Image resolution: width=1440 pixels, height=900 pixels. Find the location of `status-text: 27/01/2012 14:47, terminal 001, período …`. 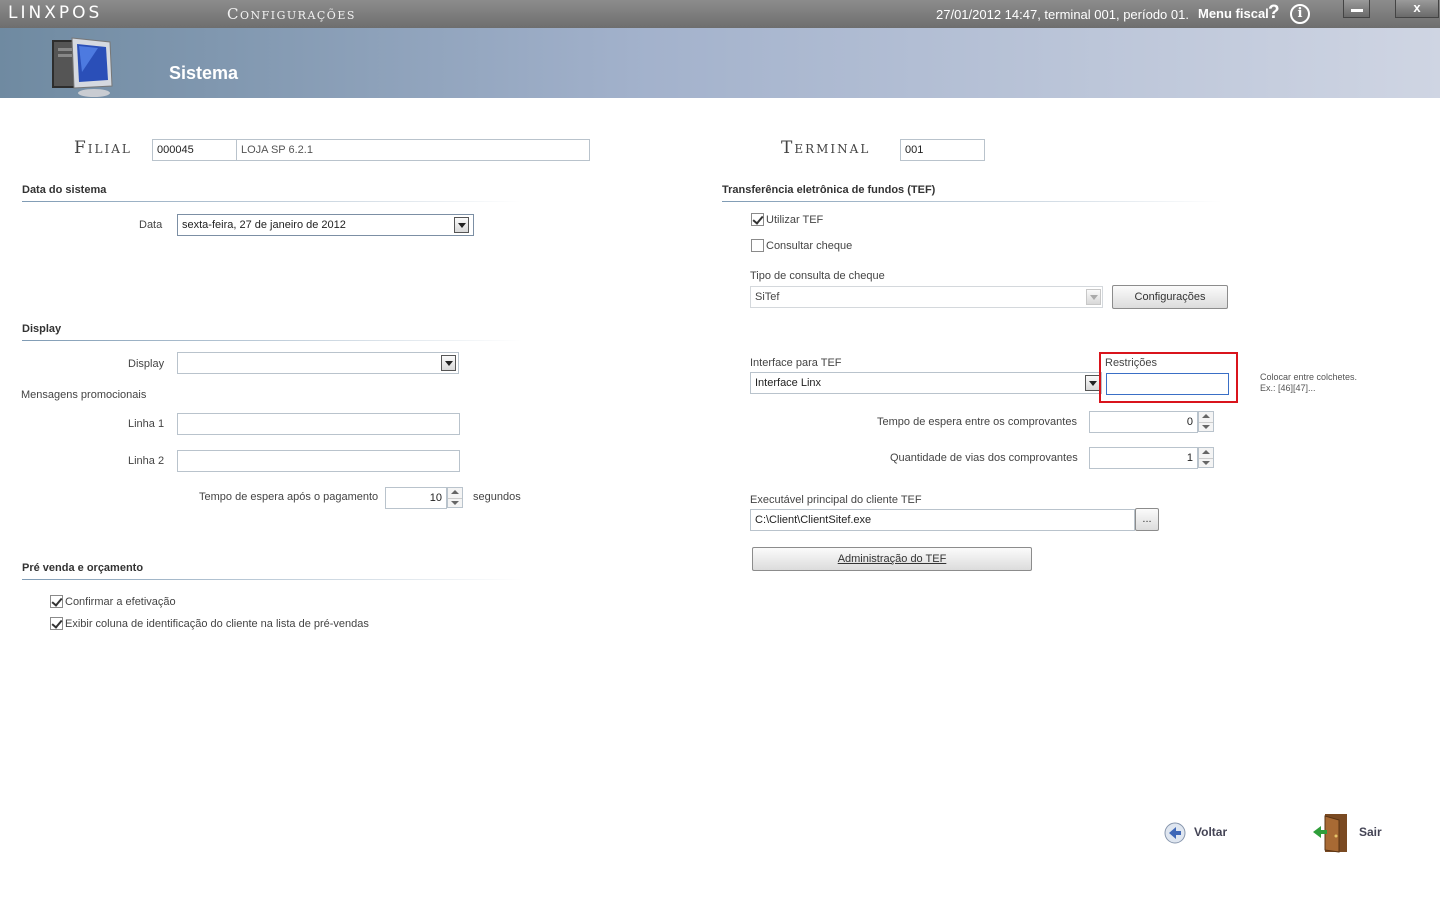

status-text: 27/01/2012 14:47, terminal 001, período … is located at coordinates (1062, 14).